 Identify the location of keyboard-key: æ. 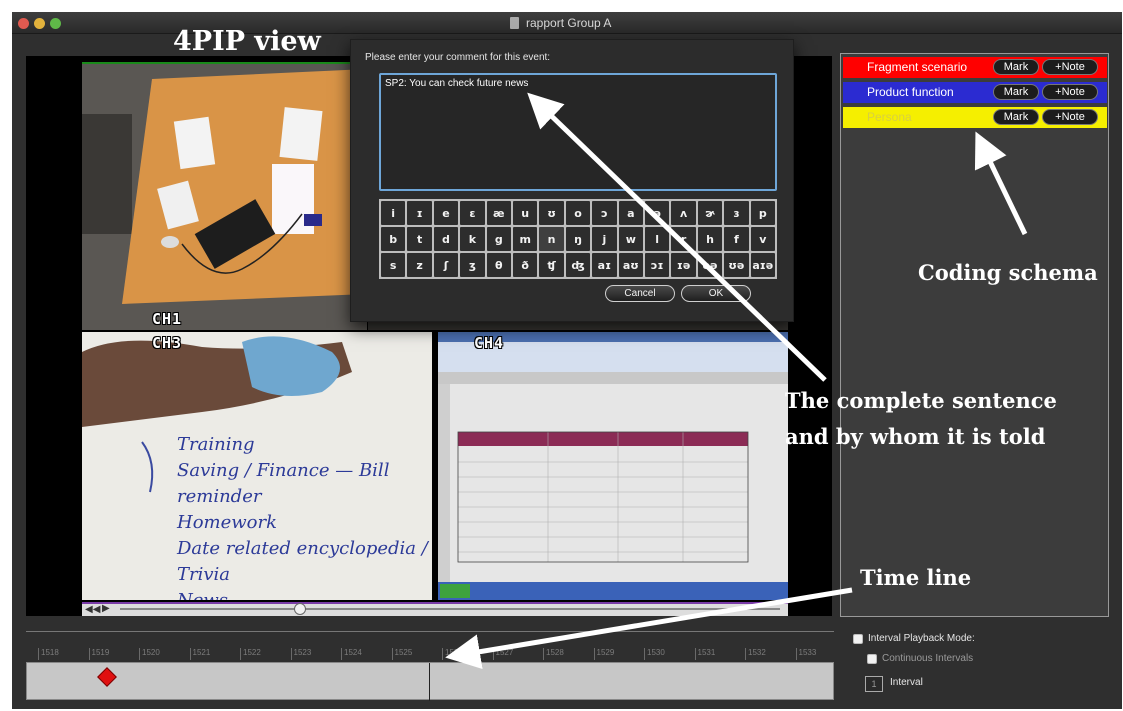
(498, 213).